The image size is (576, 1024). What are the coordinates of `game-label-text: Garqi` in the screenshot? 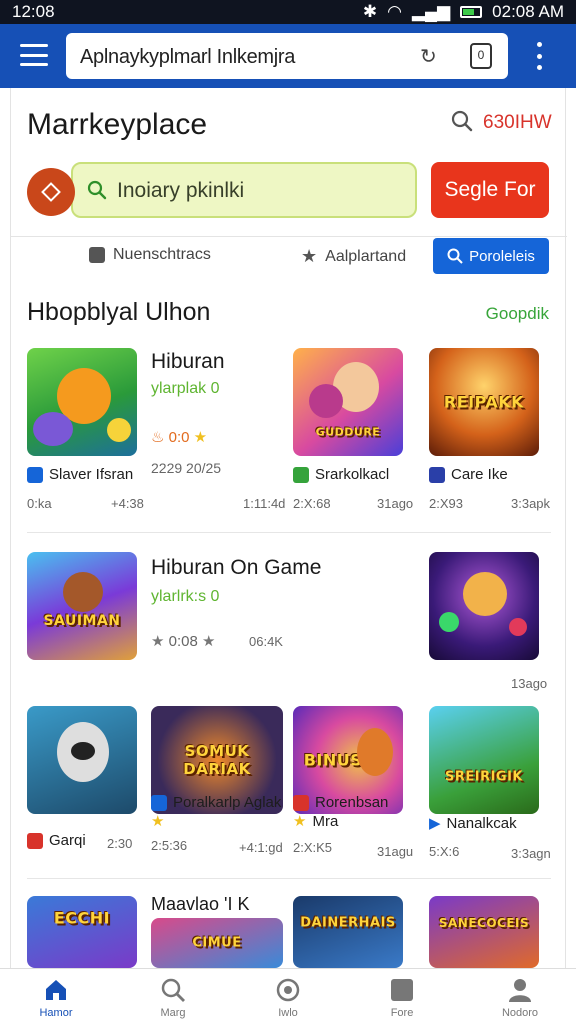 It's located at (67, 840).